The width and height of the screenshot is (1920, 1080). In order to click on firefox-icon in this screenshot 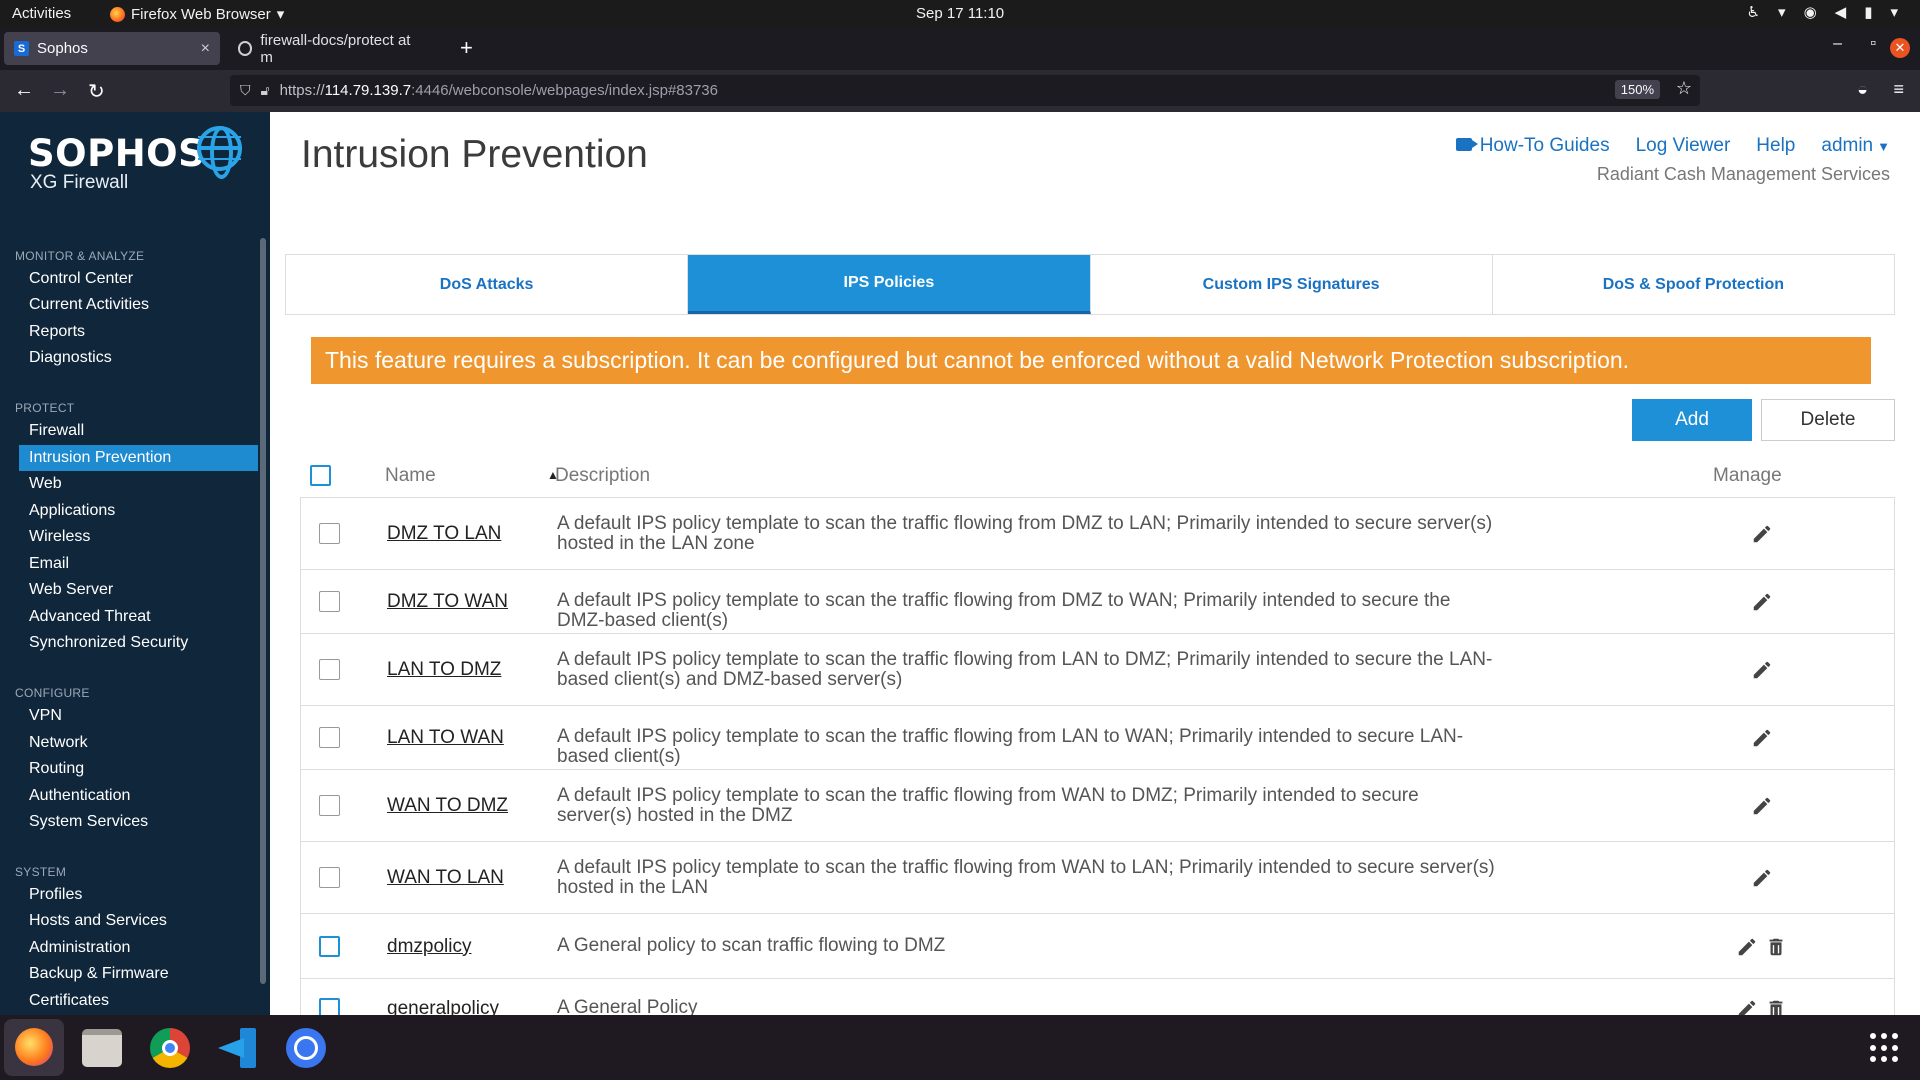, I will do `click(34, 1047)`.